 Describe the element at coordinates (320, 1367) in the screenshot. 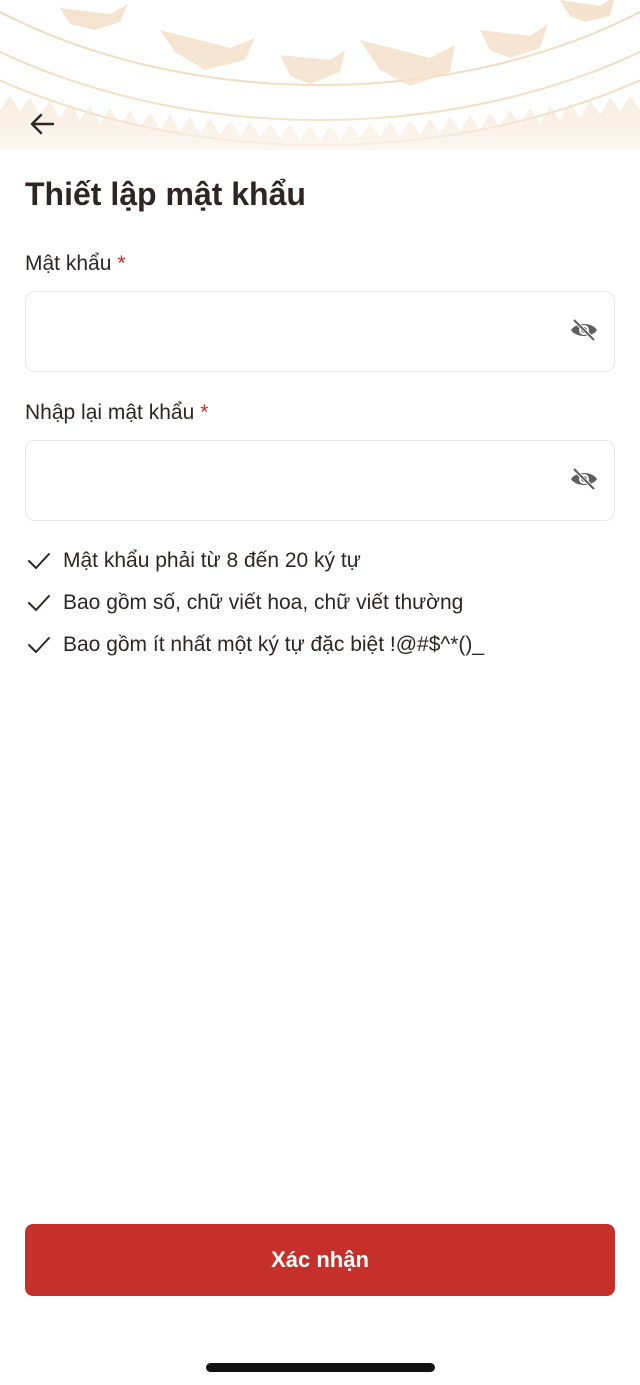

I see `home-indicator` at that location.